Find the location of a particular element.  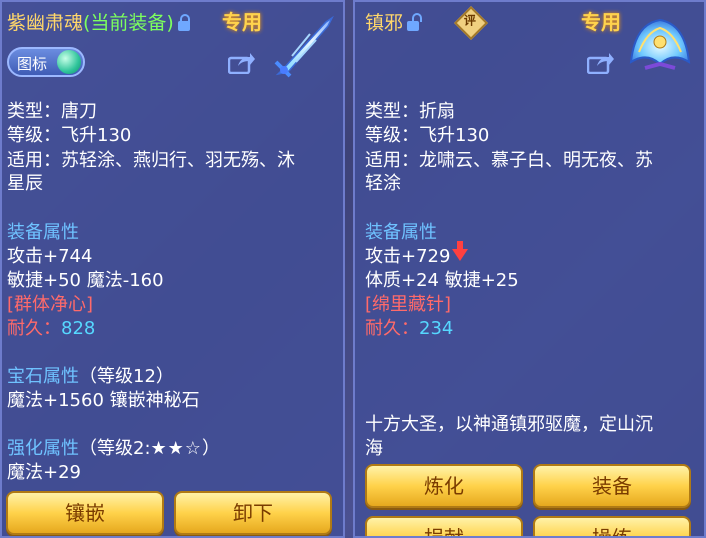

lock-icon is located at coordinates (183, 22).